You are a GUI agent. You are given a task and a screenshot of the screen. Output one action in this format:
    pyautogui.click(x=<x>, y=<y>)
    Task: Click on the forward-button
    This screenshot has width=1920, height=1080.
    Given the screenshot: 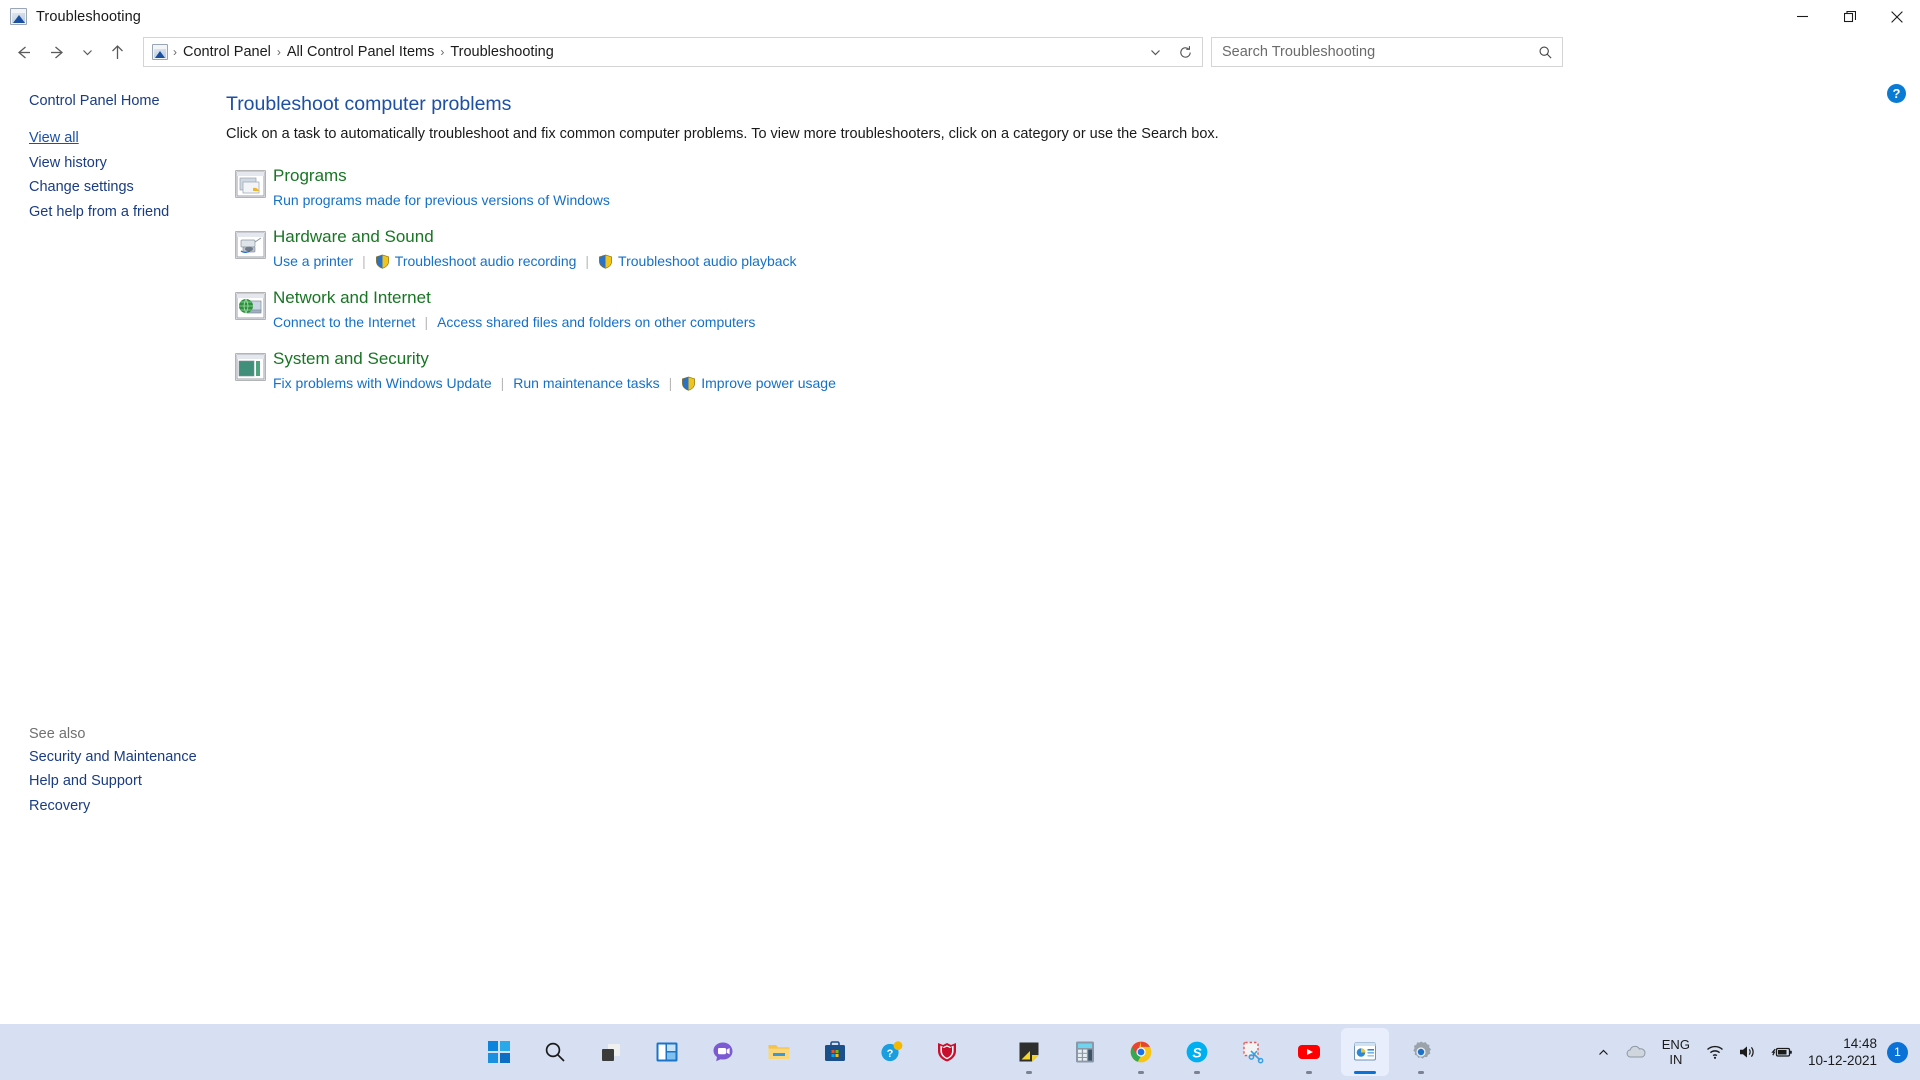 What is the action you would take?
    pyautogui.click(x=57, y=52)
    